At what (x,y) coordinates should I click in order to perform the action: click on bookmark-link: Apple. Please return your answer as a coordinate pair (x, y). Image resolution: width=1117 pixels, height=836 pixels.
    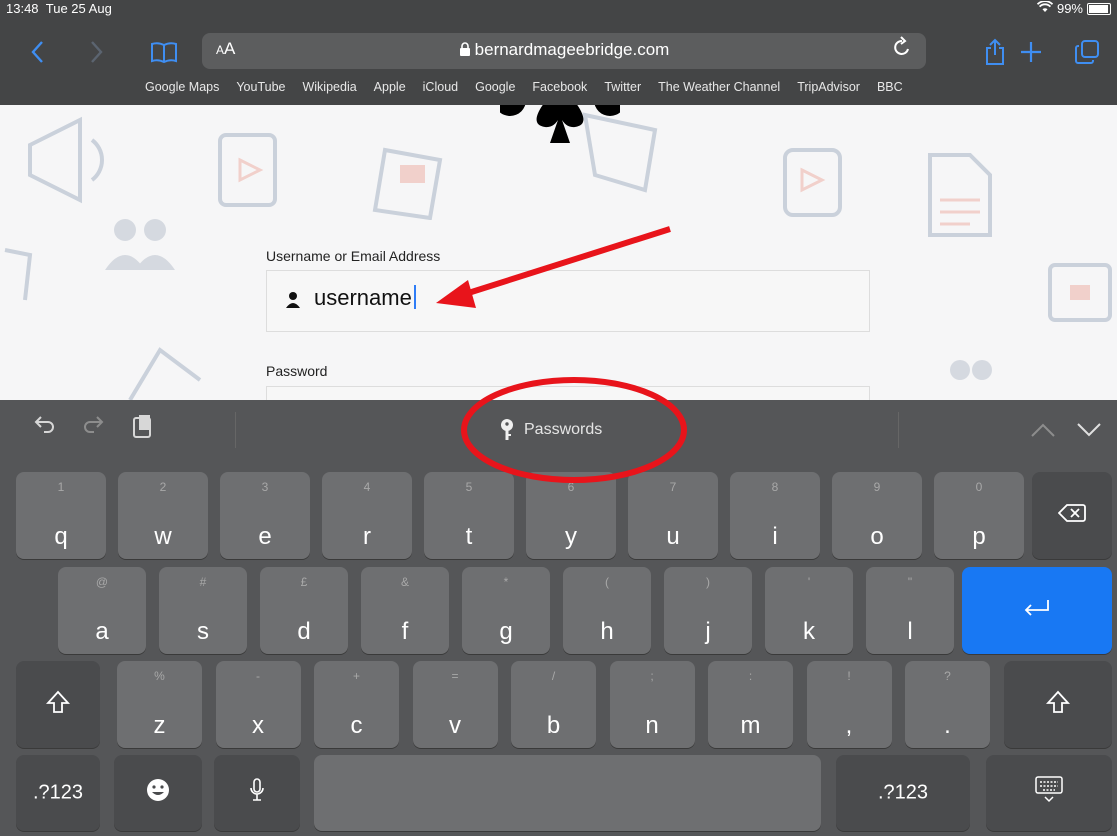
    Looking at the image, I should click on (390, 91).